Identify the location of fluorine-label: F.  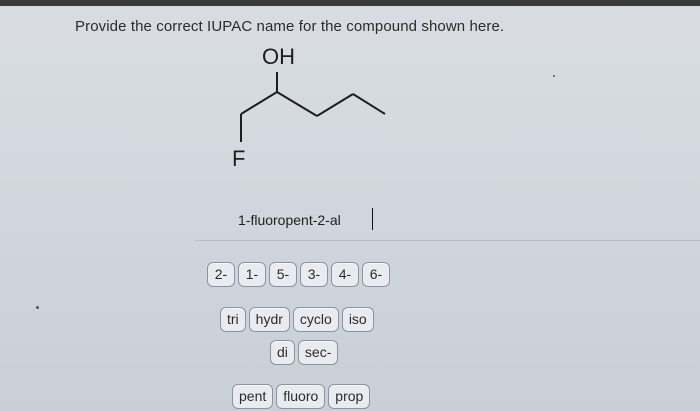
(238, 158).